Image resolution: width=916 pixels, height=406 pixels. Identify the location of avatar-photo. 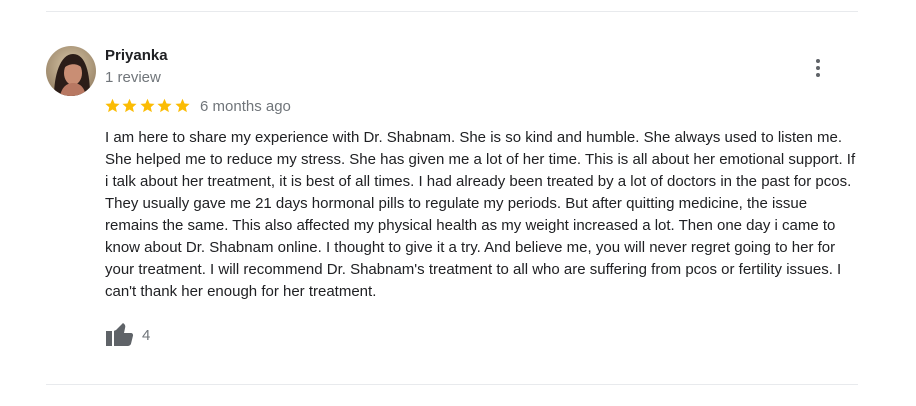
(71, 71).